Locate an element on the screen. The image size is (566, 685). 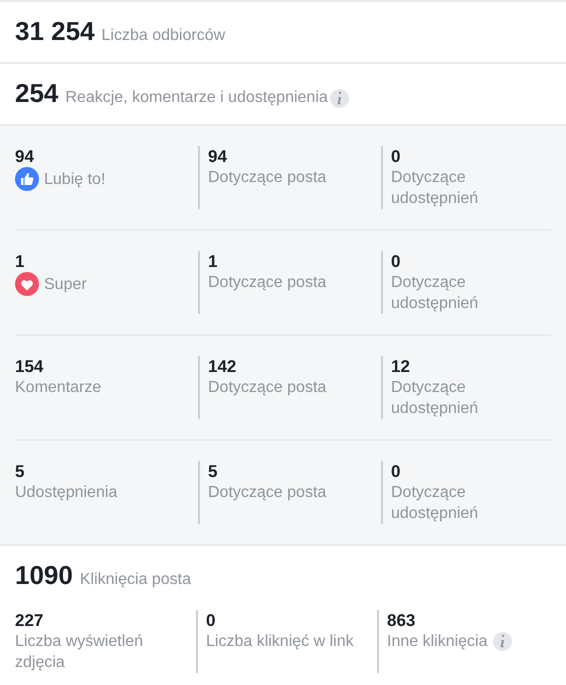
metric-value: 1090 is located at coordinates (44, 575).